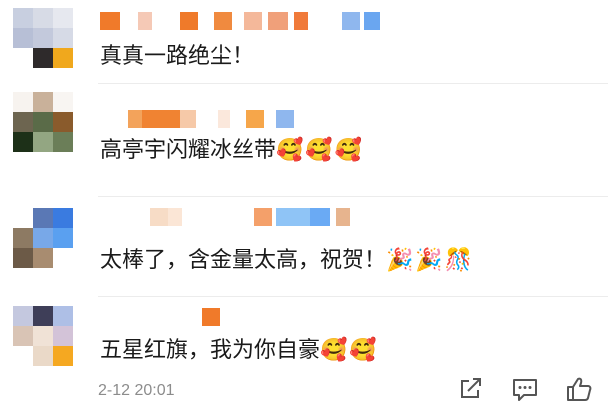  Describe the element at coordinates (136, 390) in the screenshot. I see `comment-time: 2-12 20:01` at that location.